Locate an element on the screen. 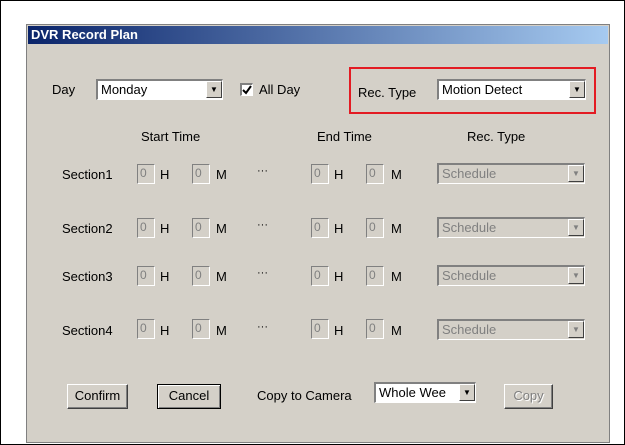 This screenshot has height=445, width=625. all-day-label: All Day is located at coordinates (280, 89).